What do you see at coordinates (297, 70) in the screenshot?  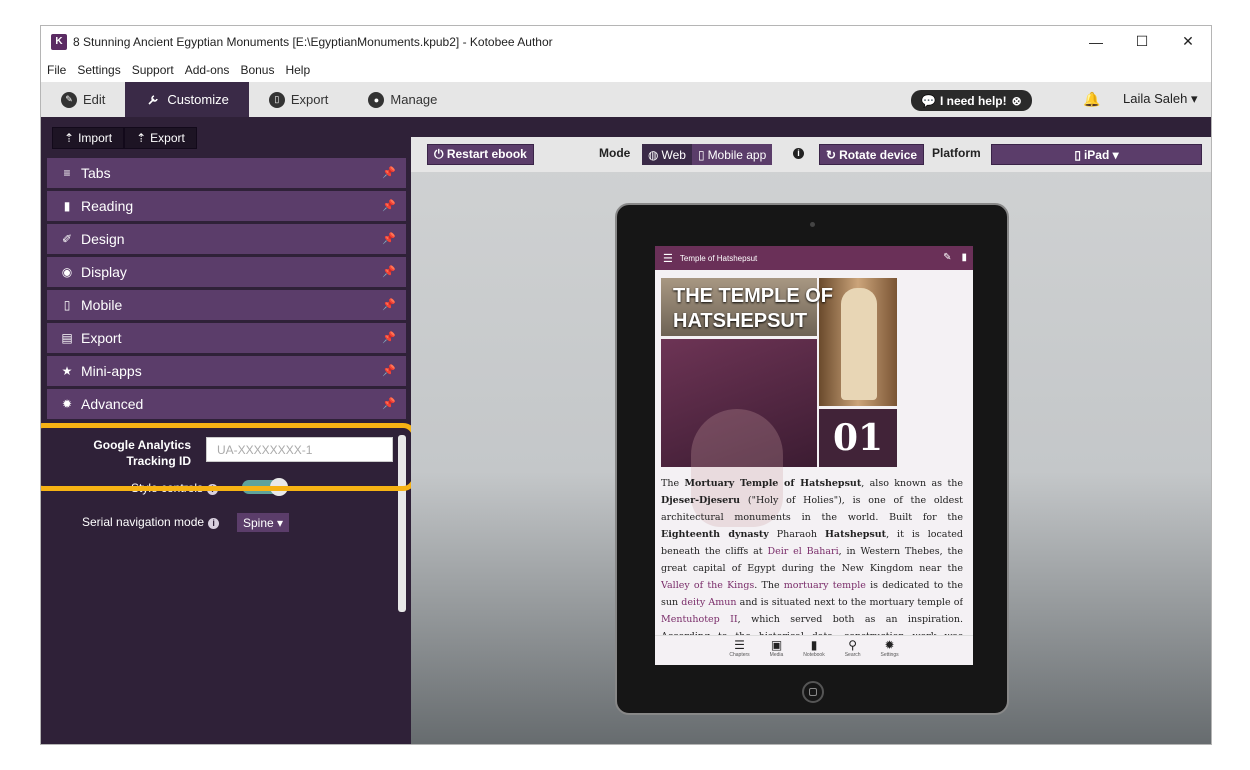 I see `menu-help: Help` at bounding box center [297, 70].